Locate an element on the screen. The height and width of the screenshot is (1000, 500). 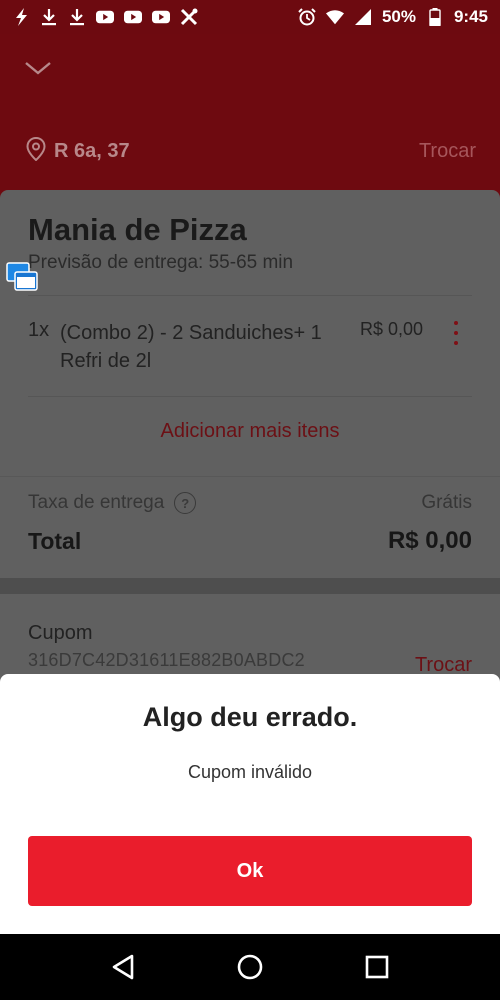
recent-apps-icon is located at coordinates (377, 967).